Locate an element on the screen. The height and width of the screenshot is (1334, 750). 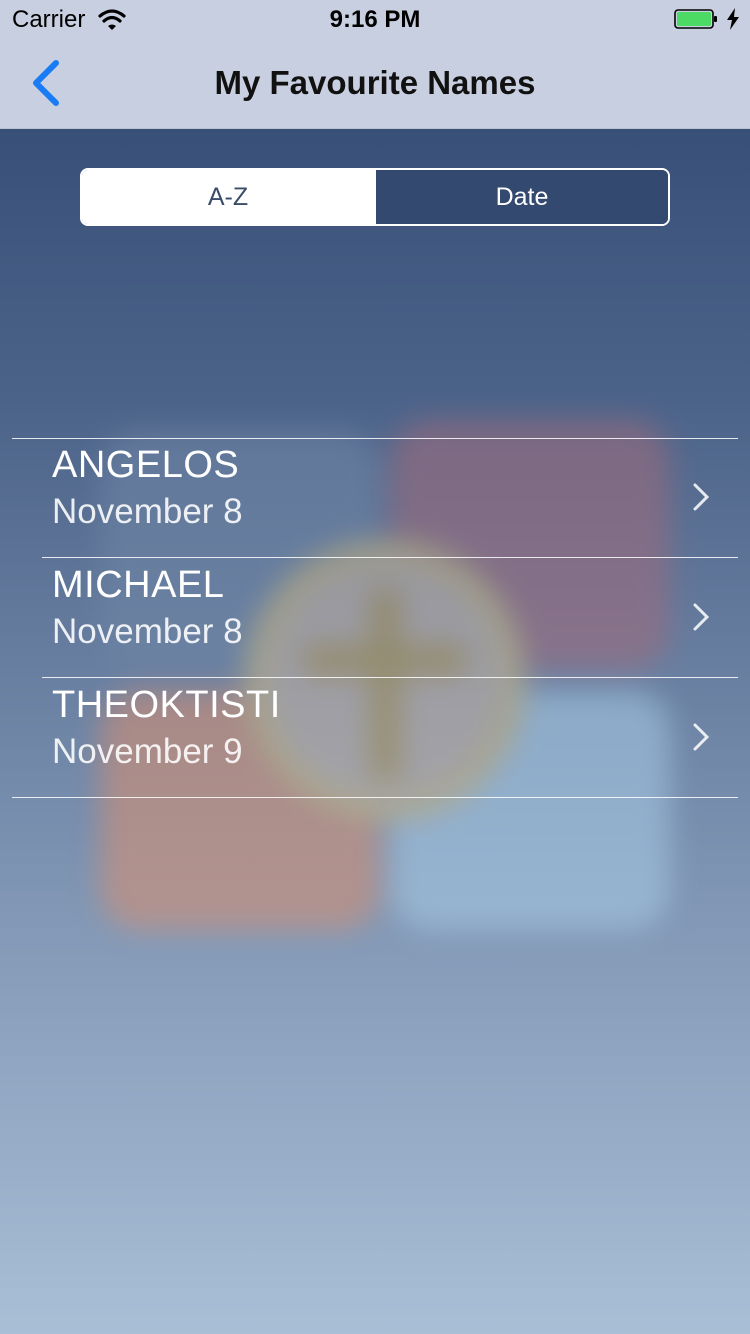
segment-az: A-Z is located at coordinates (228, 197).